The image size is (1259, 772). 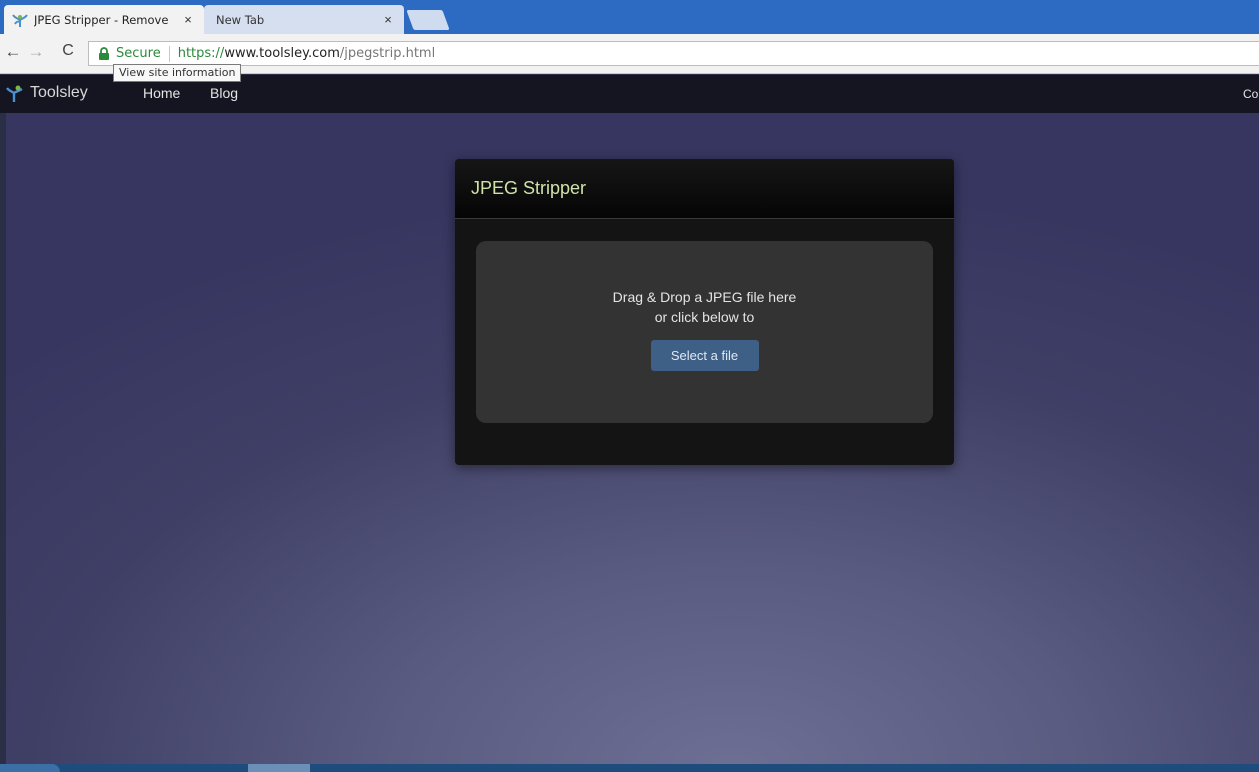 What do you see at coordinates (387, 53) in the screenshot?
I see `url-path: /jpegstrip.html` at bounding box center [387, 53].